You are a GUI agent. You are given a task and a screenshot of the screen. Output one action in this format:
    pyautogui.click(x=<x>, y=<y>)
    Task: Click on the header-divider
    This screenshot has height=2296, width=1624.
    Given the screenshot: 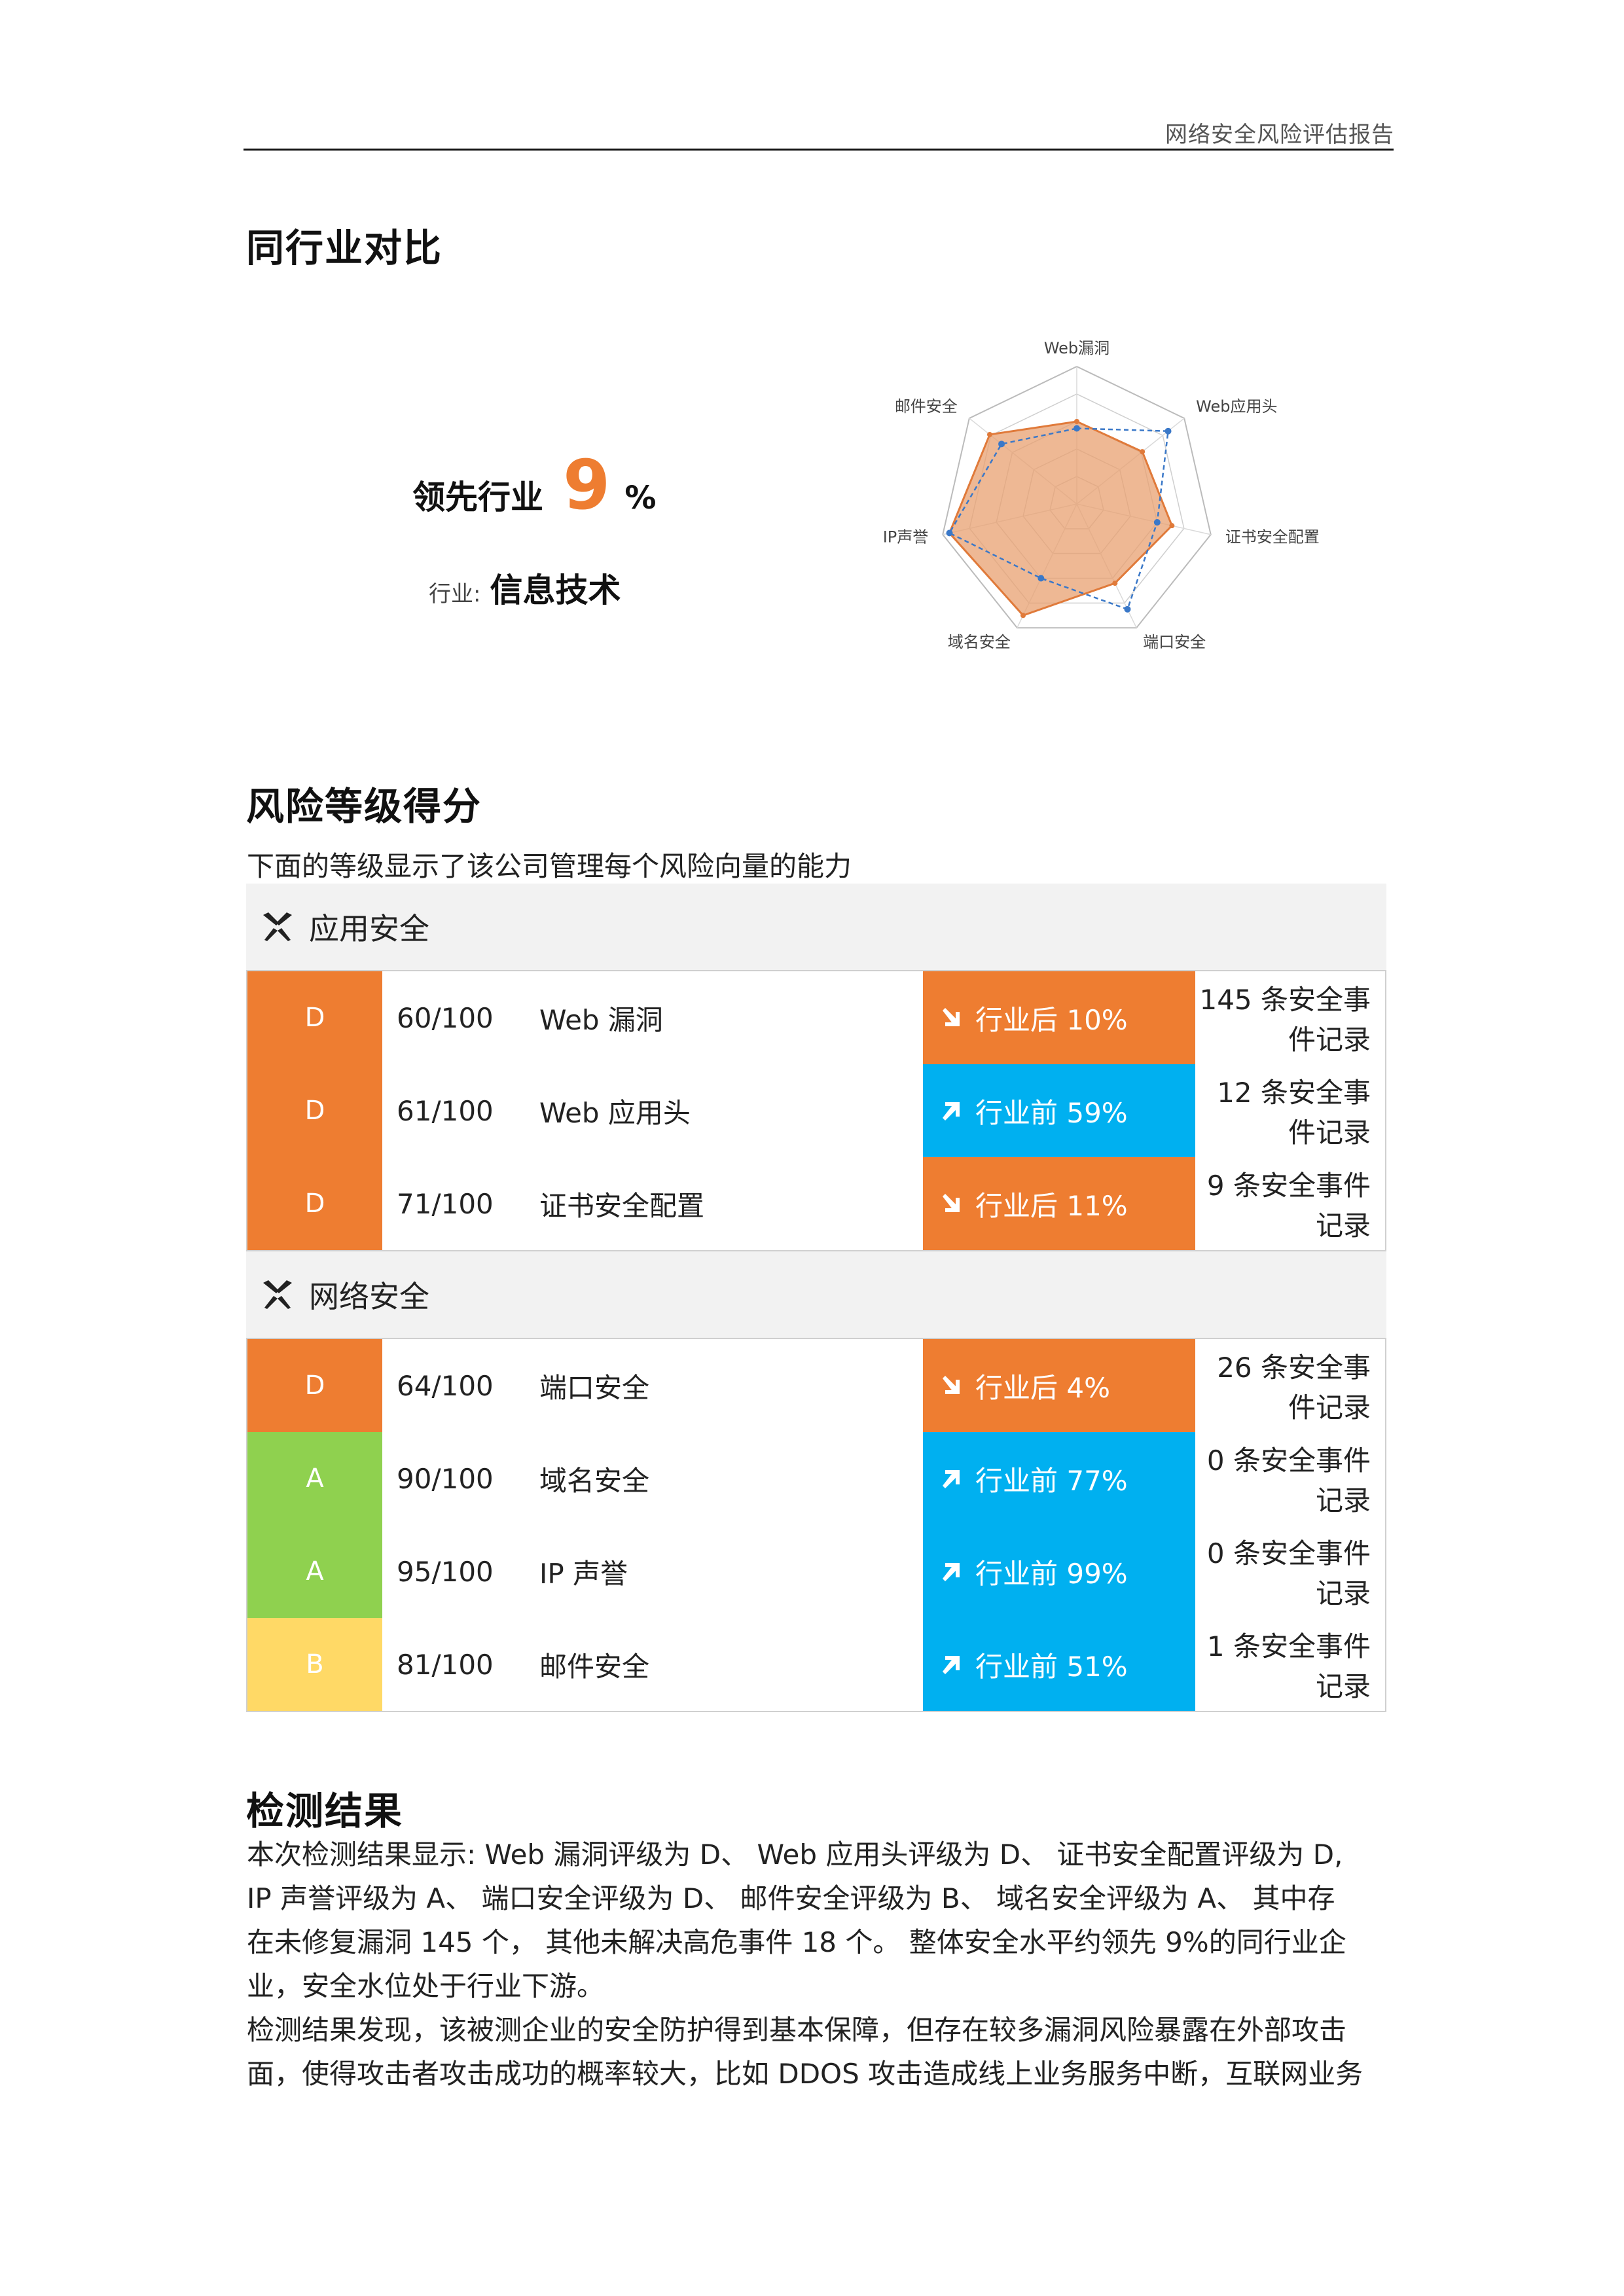 What is the action you would take?
    pyautogui.click(x=819, y=150)
    